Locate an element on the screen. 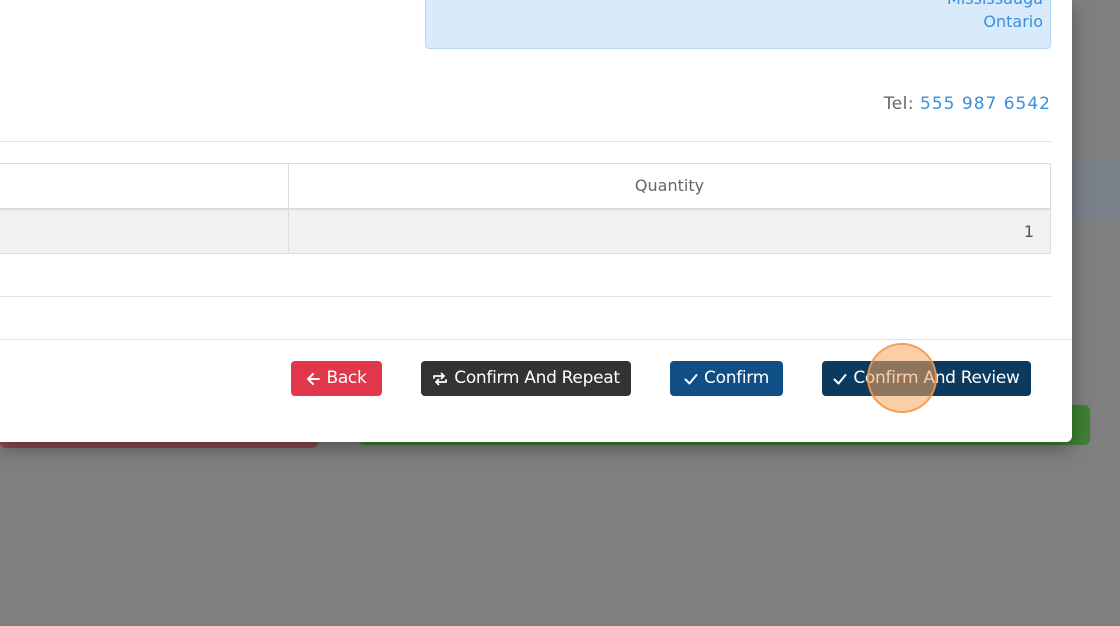 The width and height of the screenshot is (1120, 626). tel-value: 555 987 6542 is located at coordinates (985, 104).